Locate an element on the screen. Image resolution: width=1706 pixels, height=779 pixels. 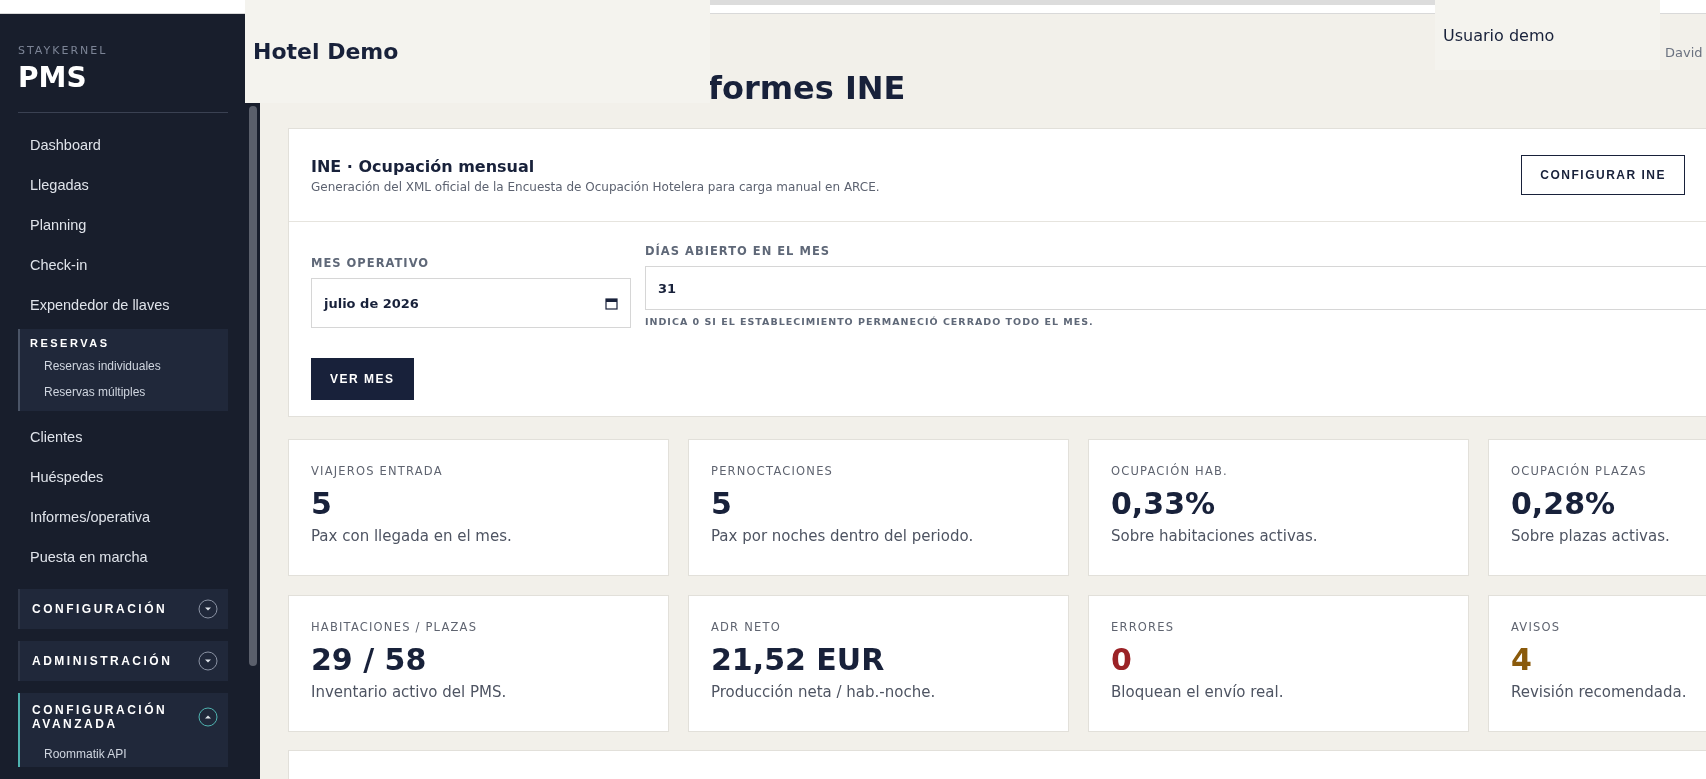
stat-note: Pax con llegada en el mes. is located at coordinates (412, 536).